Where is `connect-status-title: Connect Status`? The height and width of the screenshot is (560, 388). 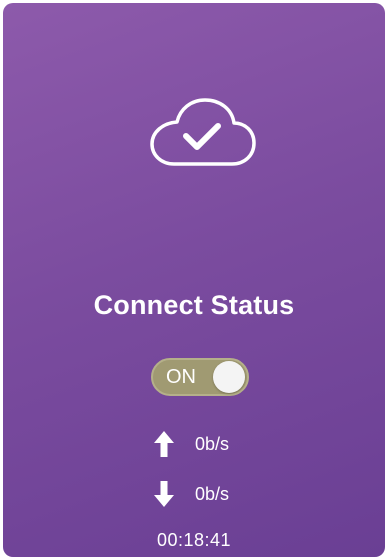 connect-status-title: Connect Status is located at coordinates (194, 305).